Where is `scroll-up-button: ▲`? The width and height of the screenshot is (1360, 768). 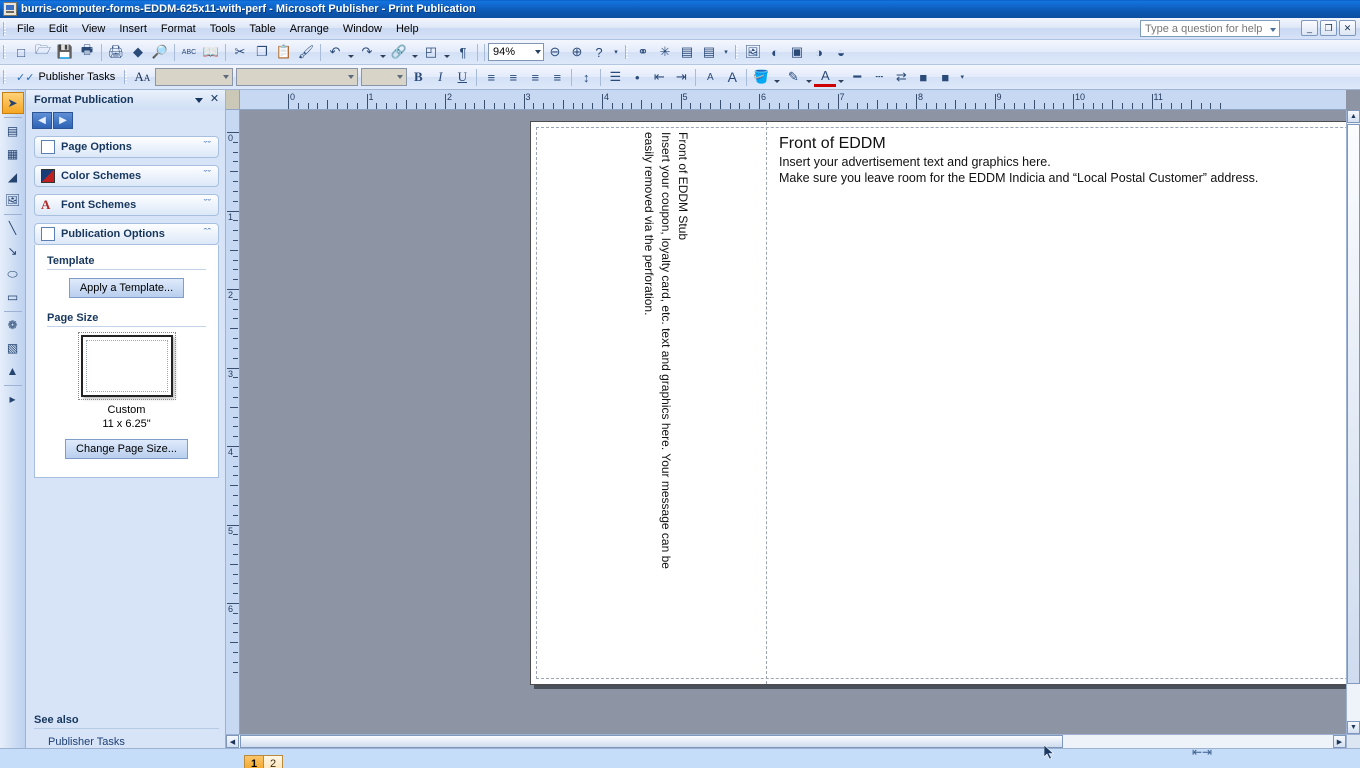 scroll-up-button: ▲ is located at coordinates (1353, 116).